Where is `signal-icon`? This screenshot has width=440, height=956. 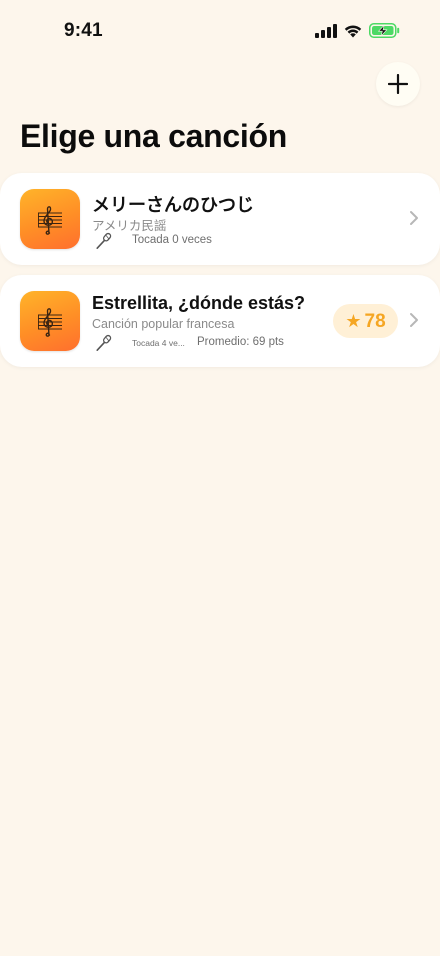
signal-icon is located at coordinates (326, 30).